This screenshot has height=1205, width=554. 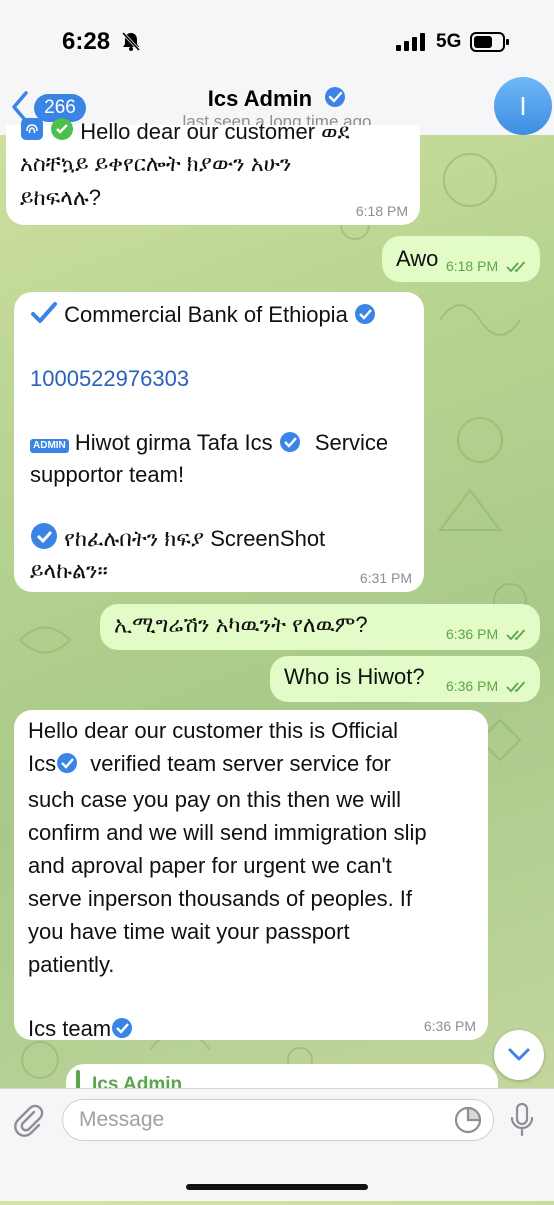 What do you see at coordinates (29, 1122) in the screenshot?
I see `paperclip-icon` at bounding box center [29, 1122].